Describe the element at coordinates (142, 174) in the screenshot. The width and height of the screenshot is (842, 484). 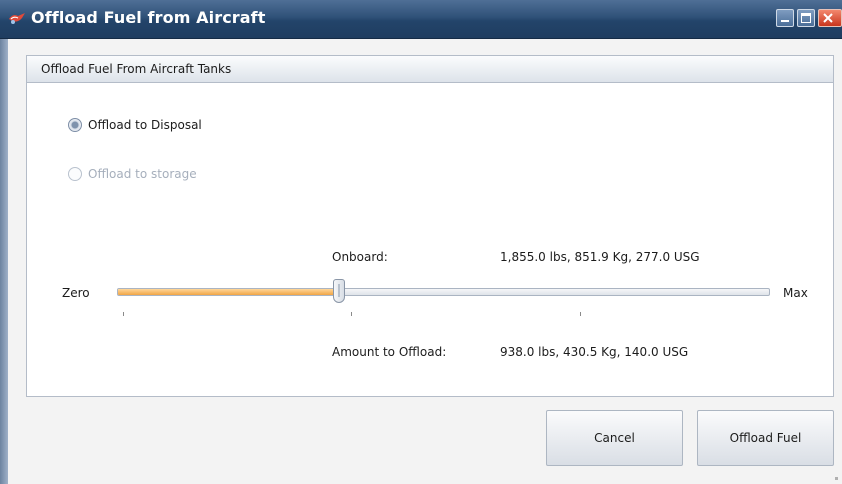
I see `radio-offload-storage-label: Offload to storage` at that location.